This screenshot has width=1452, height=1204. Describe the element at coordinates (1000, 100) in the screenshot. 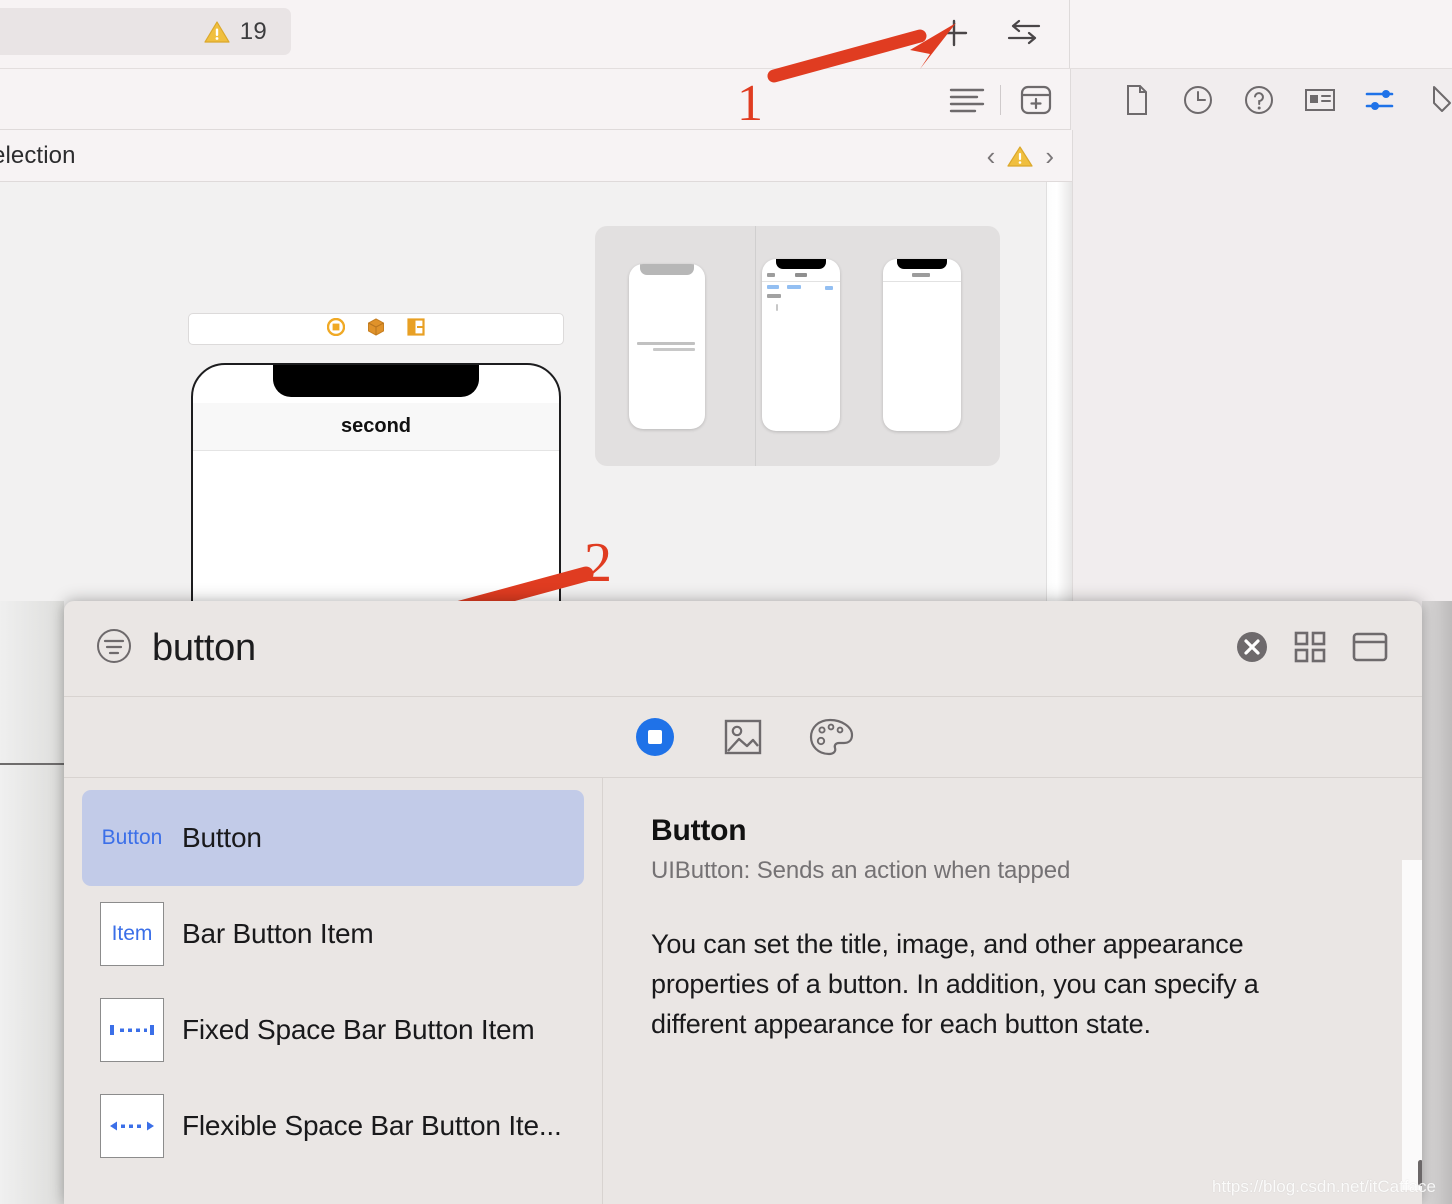

I see `options-divider` at that location.